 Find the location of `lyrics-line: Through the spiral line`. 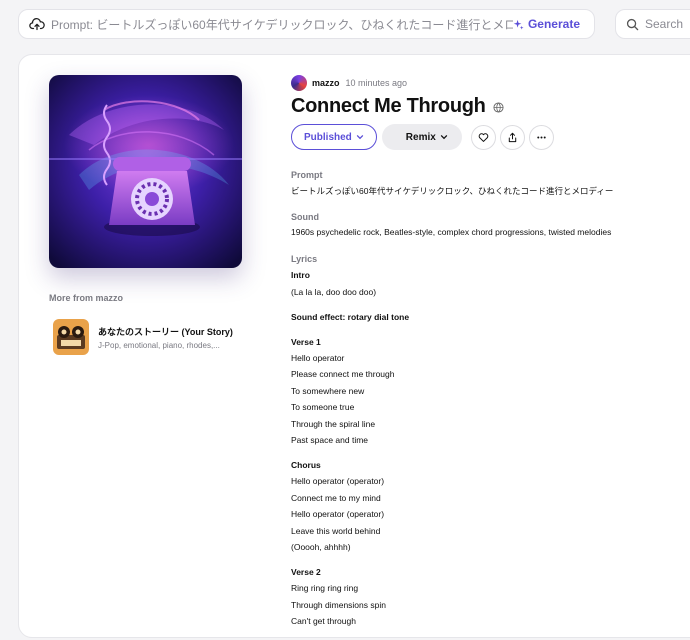

lyrics-line: Through the spiral line is located at coordinates (333, 424).